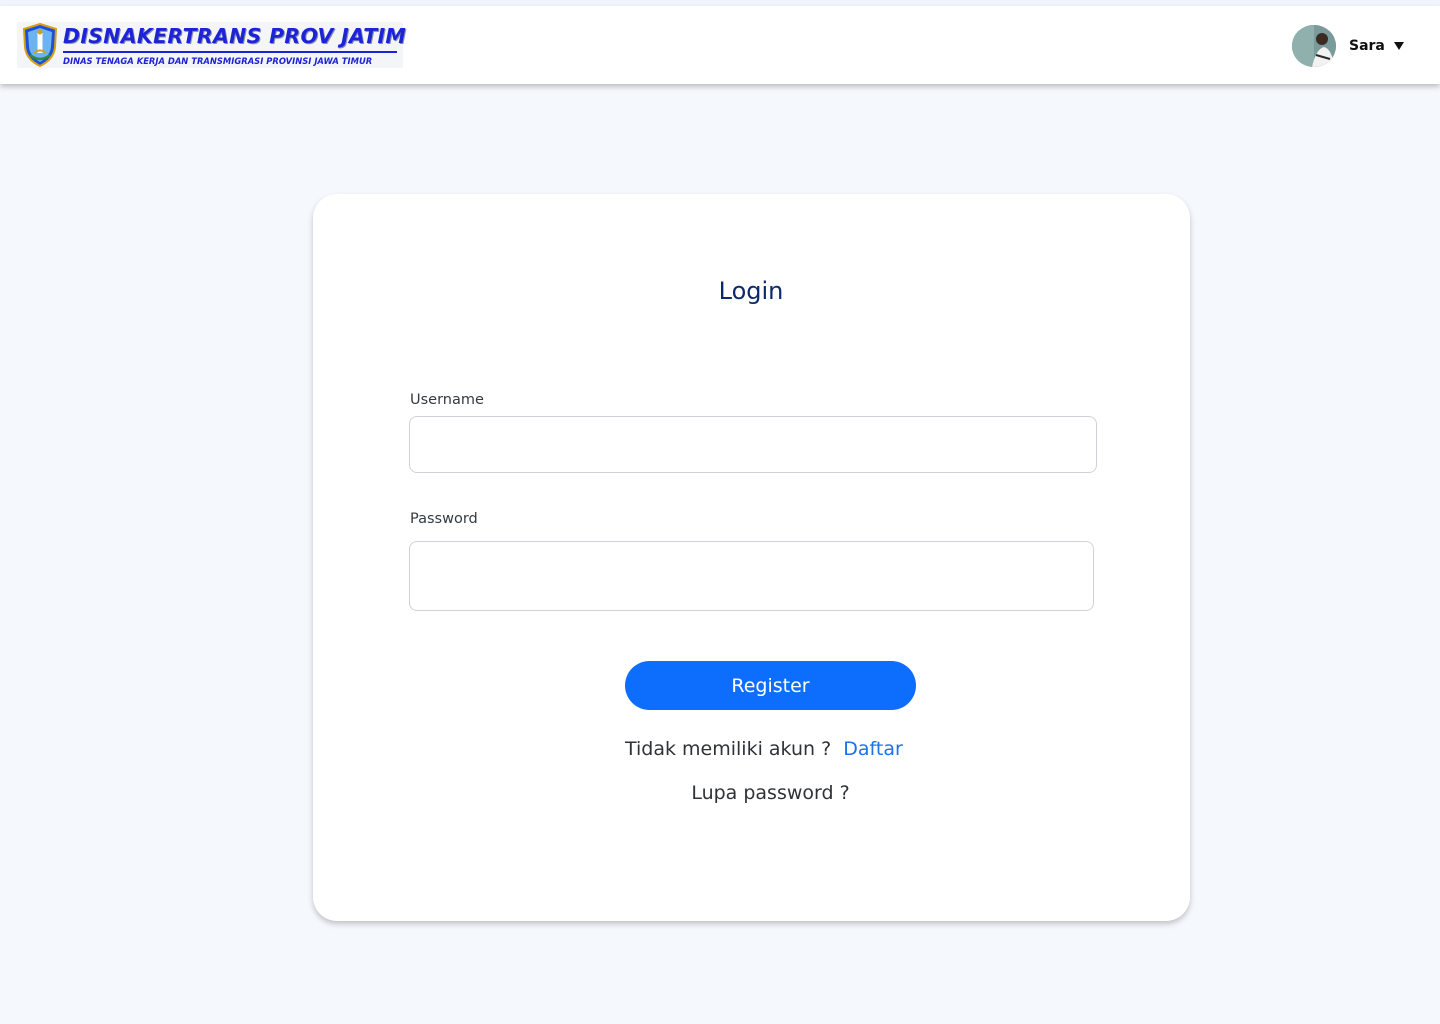 This screenshot has width=1440, height=1024. Describe the element at coordinates (753, 444) in the screenshot. I see `username-input` at that location.